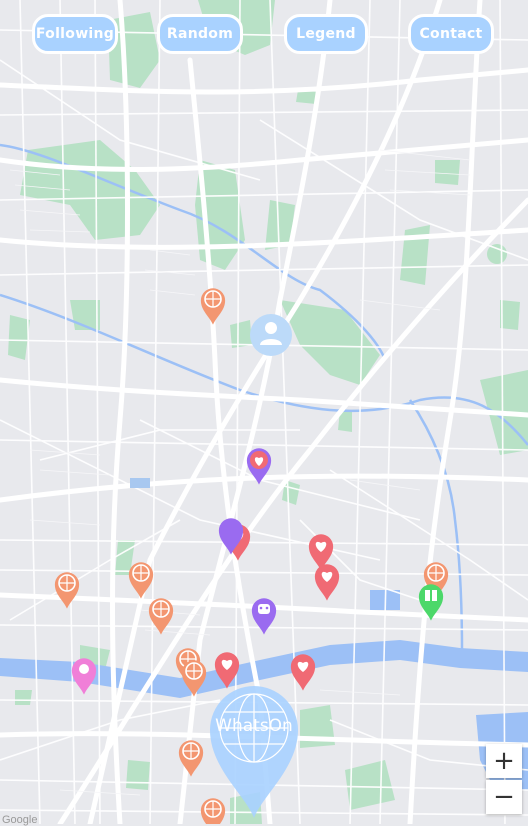 Image resolution: width=528 pixels, height=826 pixels. Describe the element at coordinates (200, 34) in the screenshot. I see `random-button: Random` at that location.